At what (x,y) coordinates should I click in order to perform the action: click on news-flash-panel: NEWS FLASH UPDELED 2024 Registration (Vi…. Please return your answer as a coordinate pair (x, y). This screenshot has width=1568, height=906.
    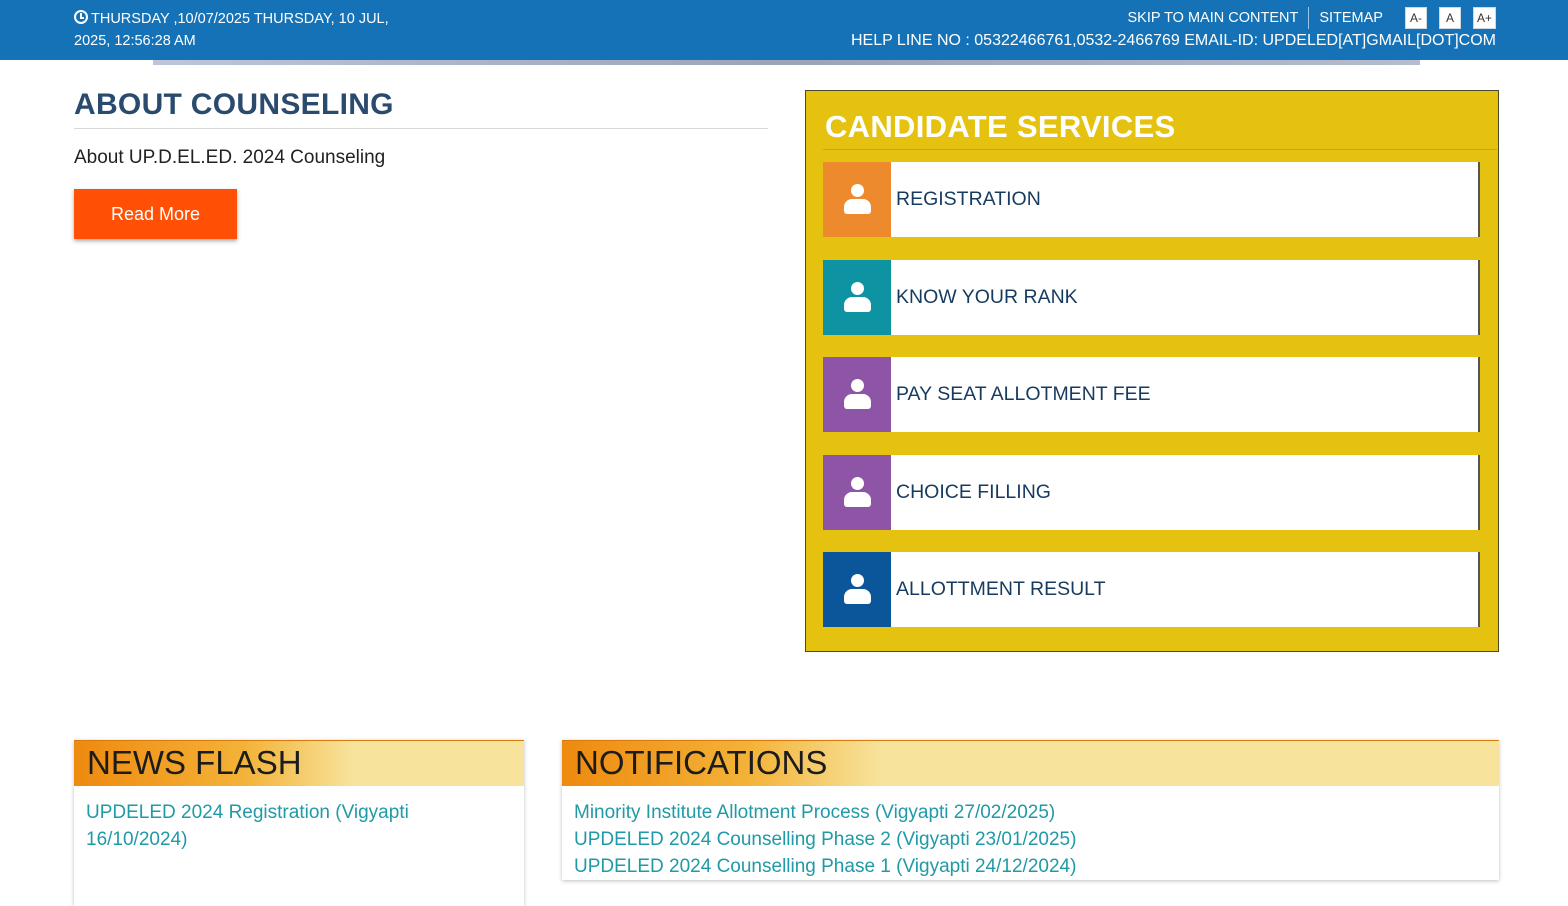
    Looking at the image, I should click on (299, 823).